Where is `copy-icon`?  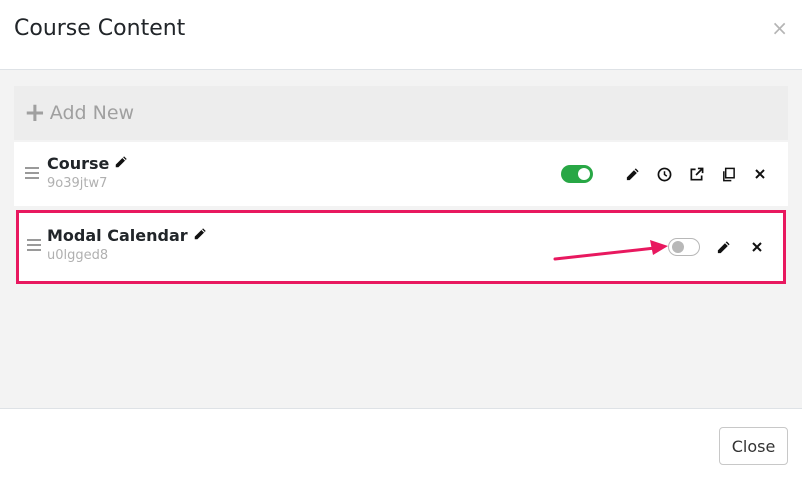
copy-icon is located at coordinates (728, 174).